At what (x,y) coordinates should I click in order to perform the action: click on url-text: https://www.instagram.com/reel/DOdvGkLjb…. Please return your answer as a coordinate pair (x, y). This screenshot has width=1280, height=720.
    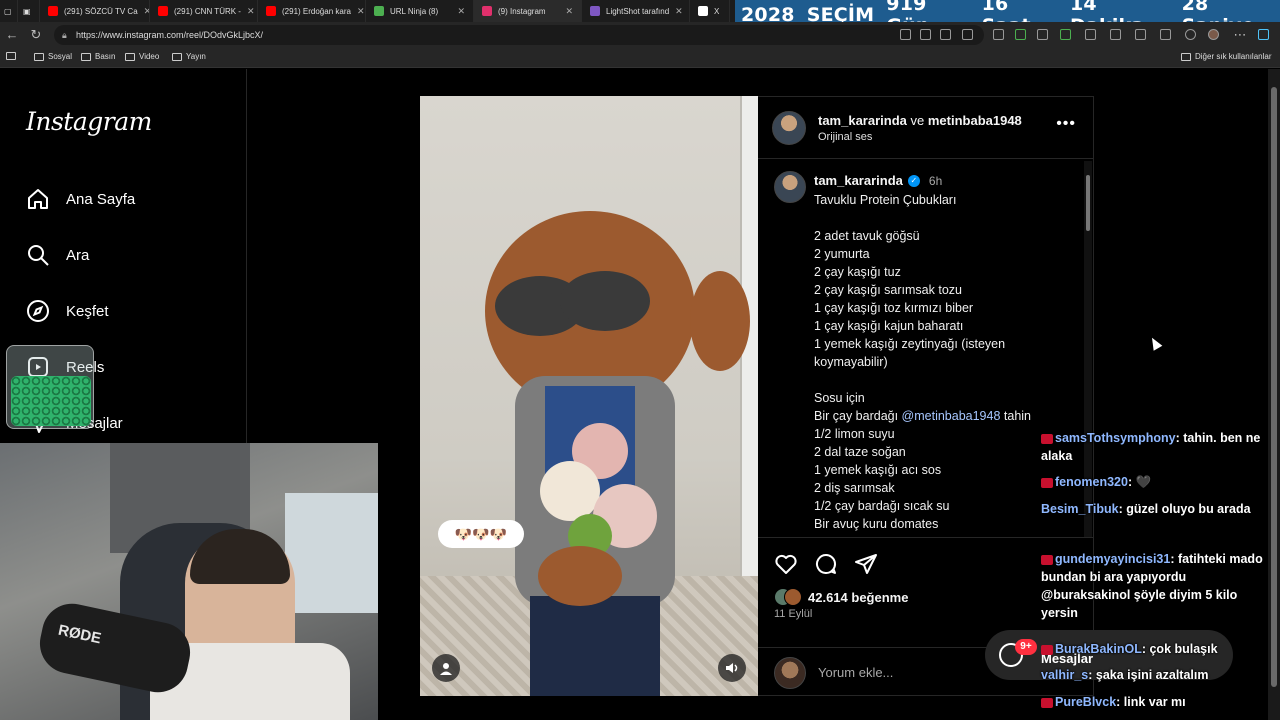
    Looking at the image, I should click on (170, 35).